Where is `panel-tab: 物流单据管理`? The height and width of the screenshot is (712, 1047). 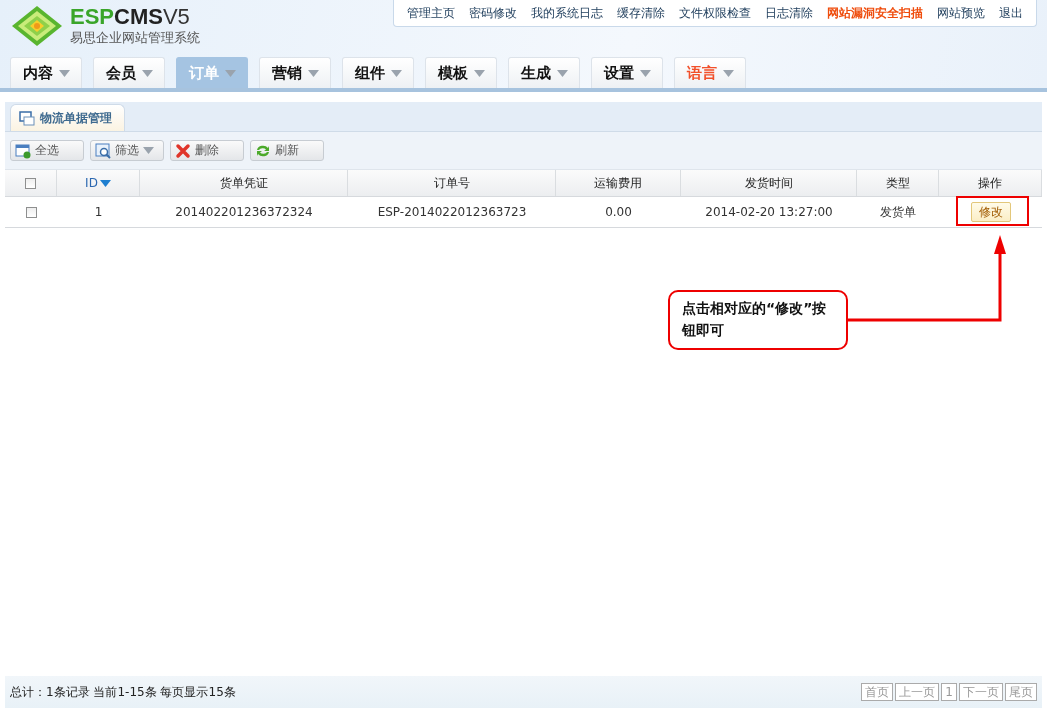
panel-tab: 物流单据管理 is located at coordinates (67, 117).